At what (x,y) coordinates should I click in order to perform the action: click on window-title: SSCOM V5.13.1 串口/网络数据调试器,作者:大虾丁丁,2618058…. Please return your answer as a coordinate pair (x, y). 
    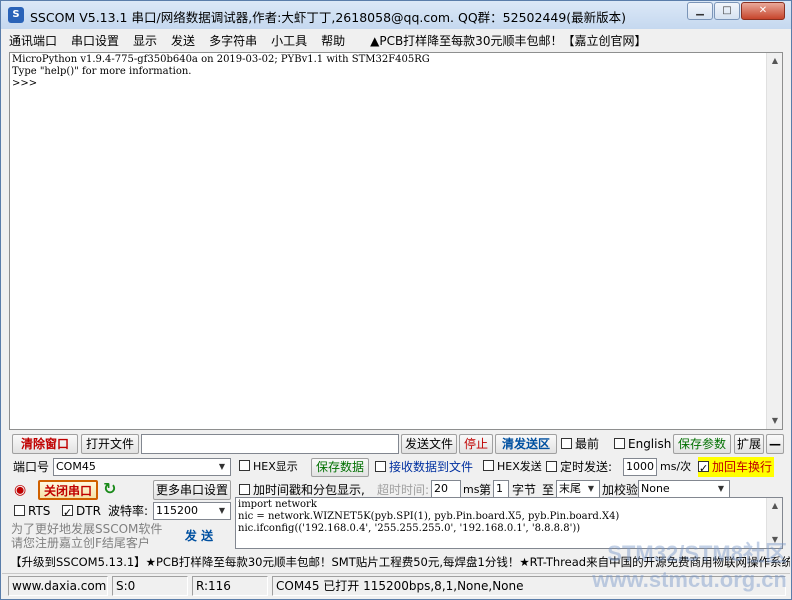
    Looking at the image, I should click on (328, 17).